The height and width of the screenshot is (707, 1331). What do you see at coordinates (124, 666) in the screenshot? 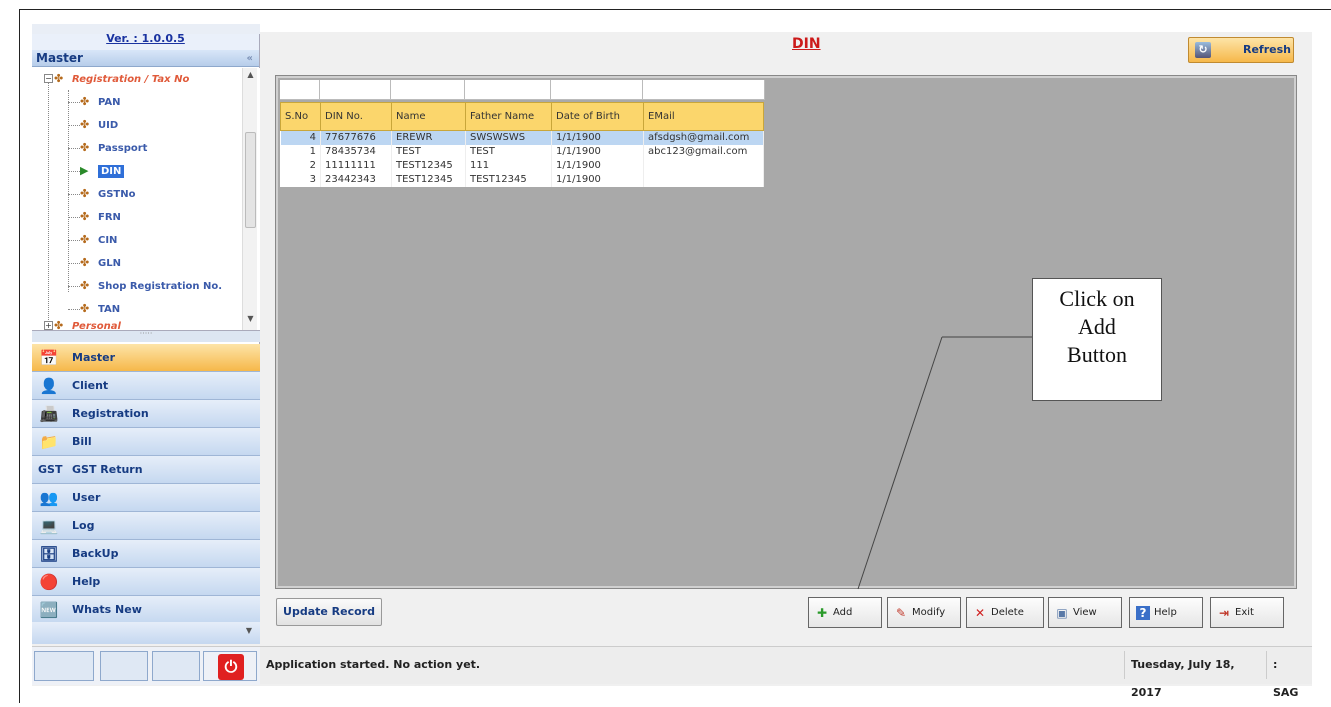
I see `layout-left-icon` at bounding box center [124, 666].